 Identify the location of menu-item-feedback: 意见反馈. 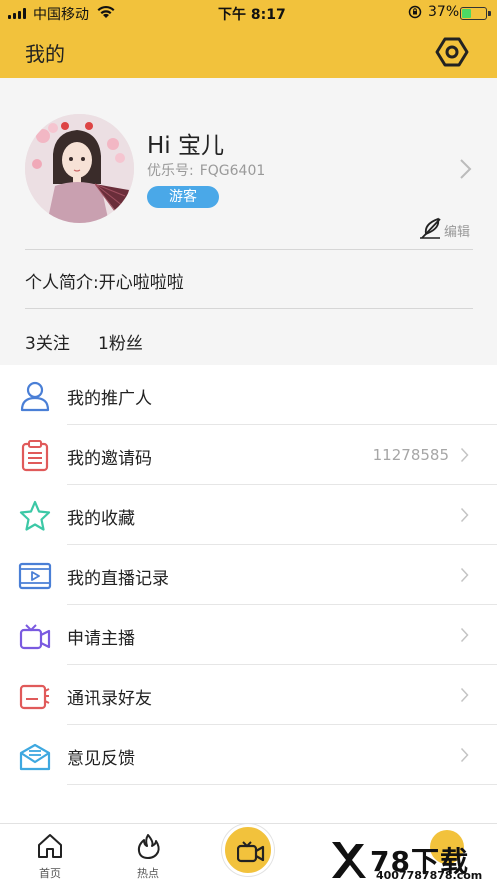
(248, 755).